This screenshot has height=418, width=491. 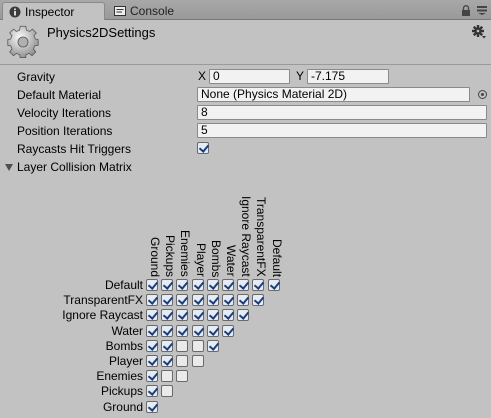 What do you see at coordinates (74, 167) in the screenshot?
I see `layer-collision-matrix-label: Layer Collision Matrix` at bounding box center [74, 167].